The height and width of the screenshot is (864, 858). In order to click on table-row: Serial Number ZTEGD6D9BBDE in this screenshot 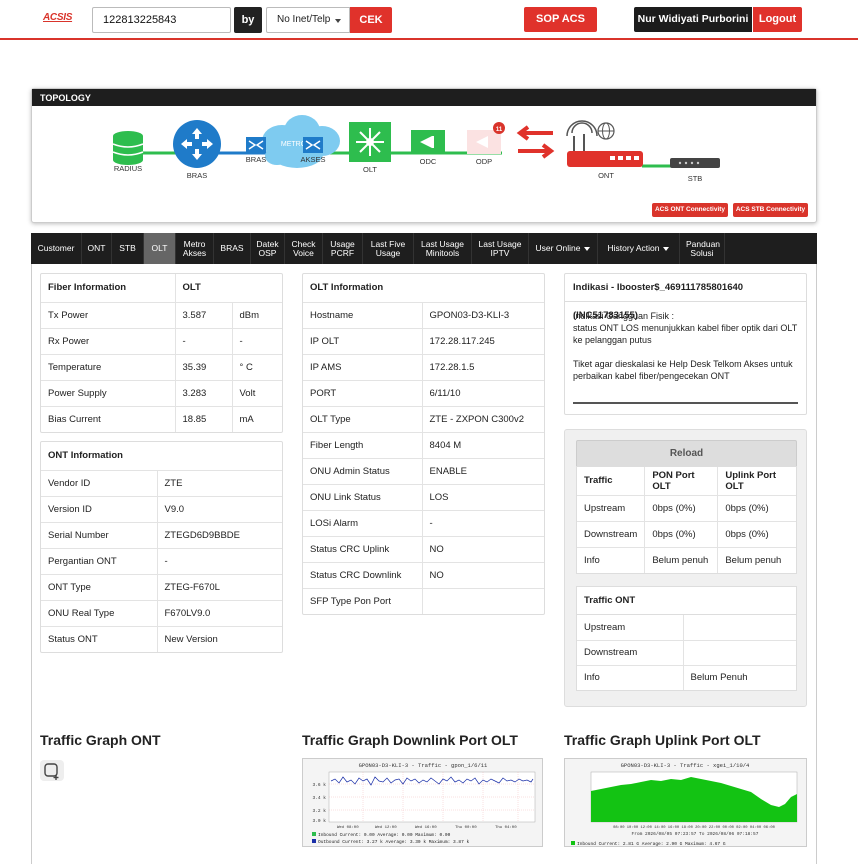, I will do `click(161, 534)`.